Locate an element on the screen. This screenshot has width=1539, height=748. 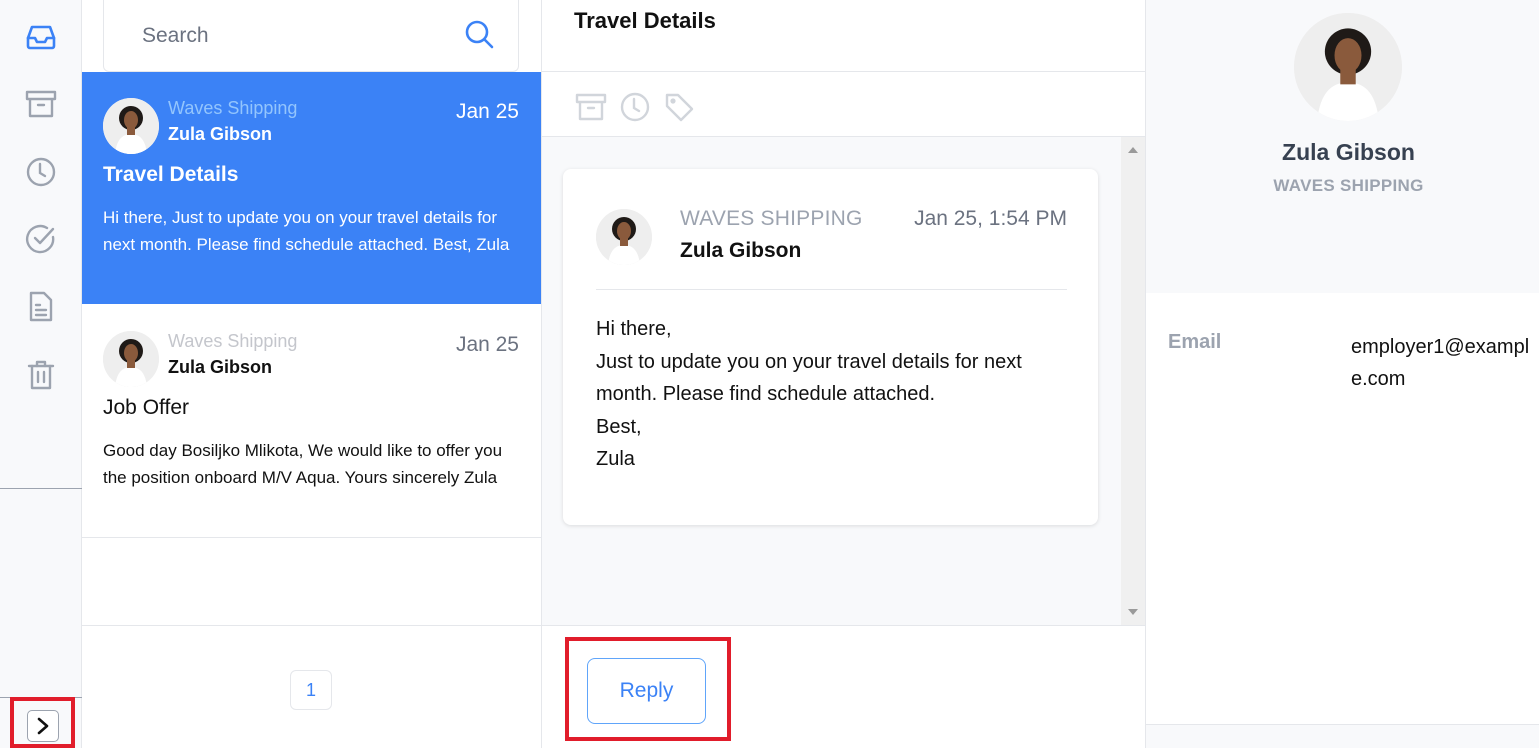
snooze-button is located at coordinates (635, 107).